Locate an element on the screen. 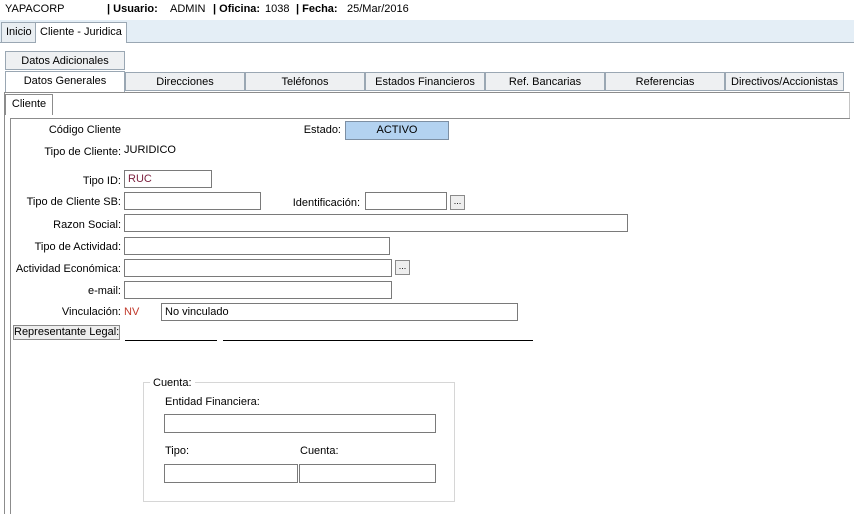  tab-inicio: Inicio is located at coordinates (19, 32).